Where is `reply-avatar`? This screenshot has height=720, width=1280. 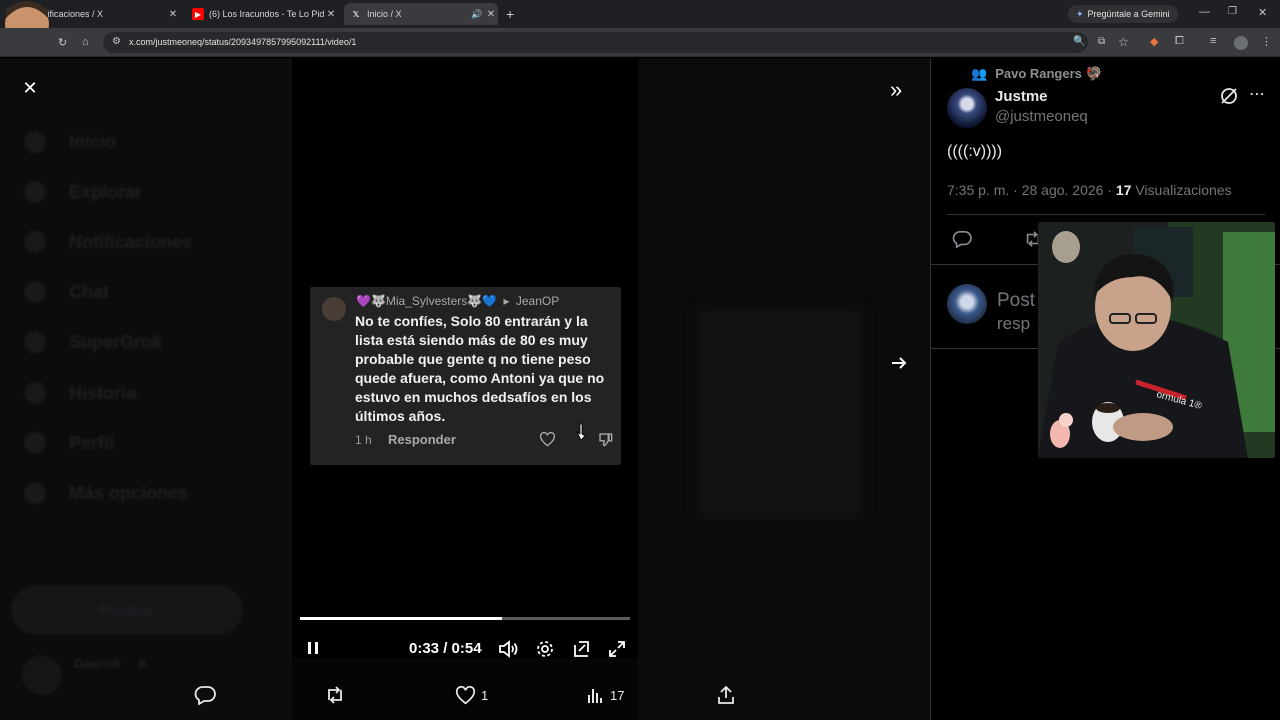
reply-avatar is located at coordinates (967, 304).